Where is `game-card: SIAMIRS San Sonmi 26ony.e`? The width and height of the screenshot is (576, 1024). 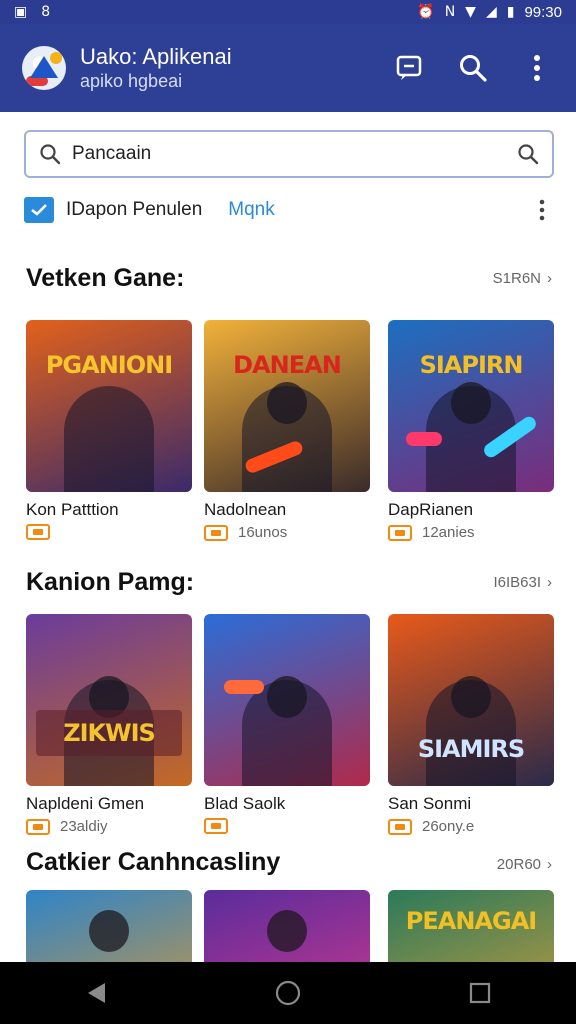 game-card: SIAMIRS San Sonmi 26ony.e is located at coordinates (471, 724).